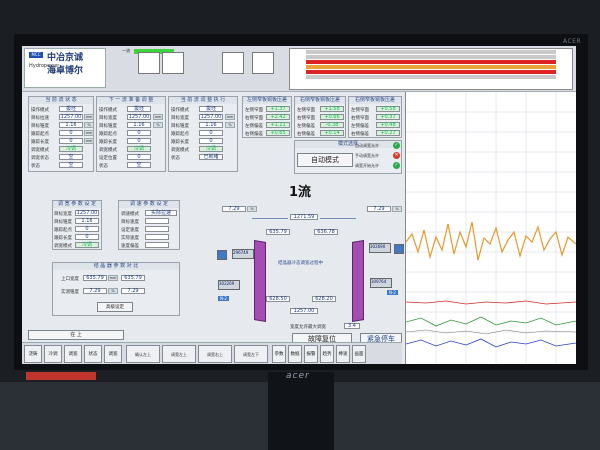 The height and width of the screenshot is (450, 600). I want to click on nav-button: 数据, so click(295, 354).